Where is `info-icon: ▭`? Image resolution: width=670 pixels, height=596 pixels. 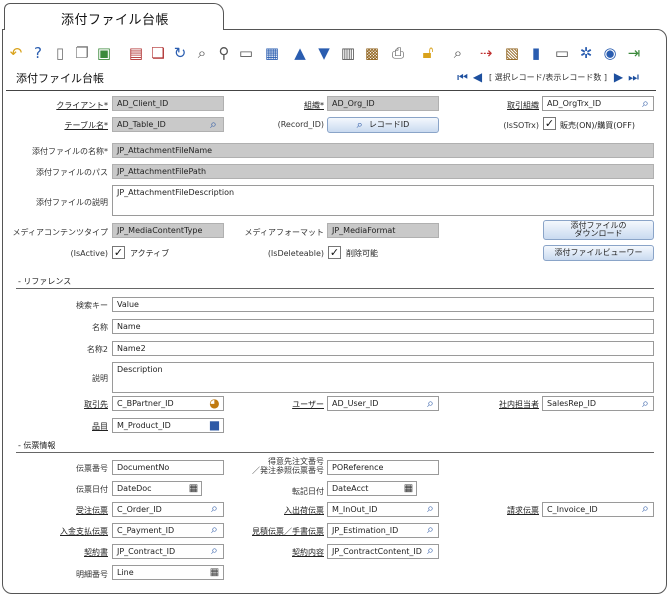 info-icon: ▭ is located at coordinates (562, 53).